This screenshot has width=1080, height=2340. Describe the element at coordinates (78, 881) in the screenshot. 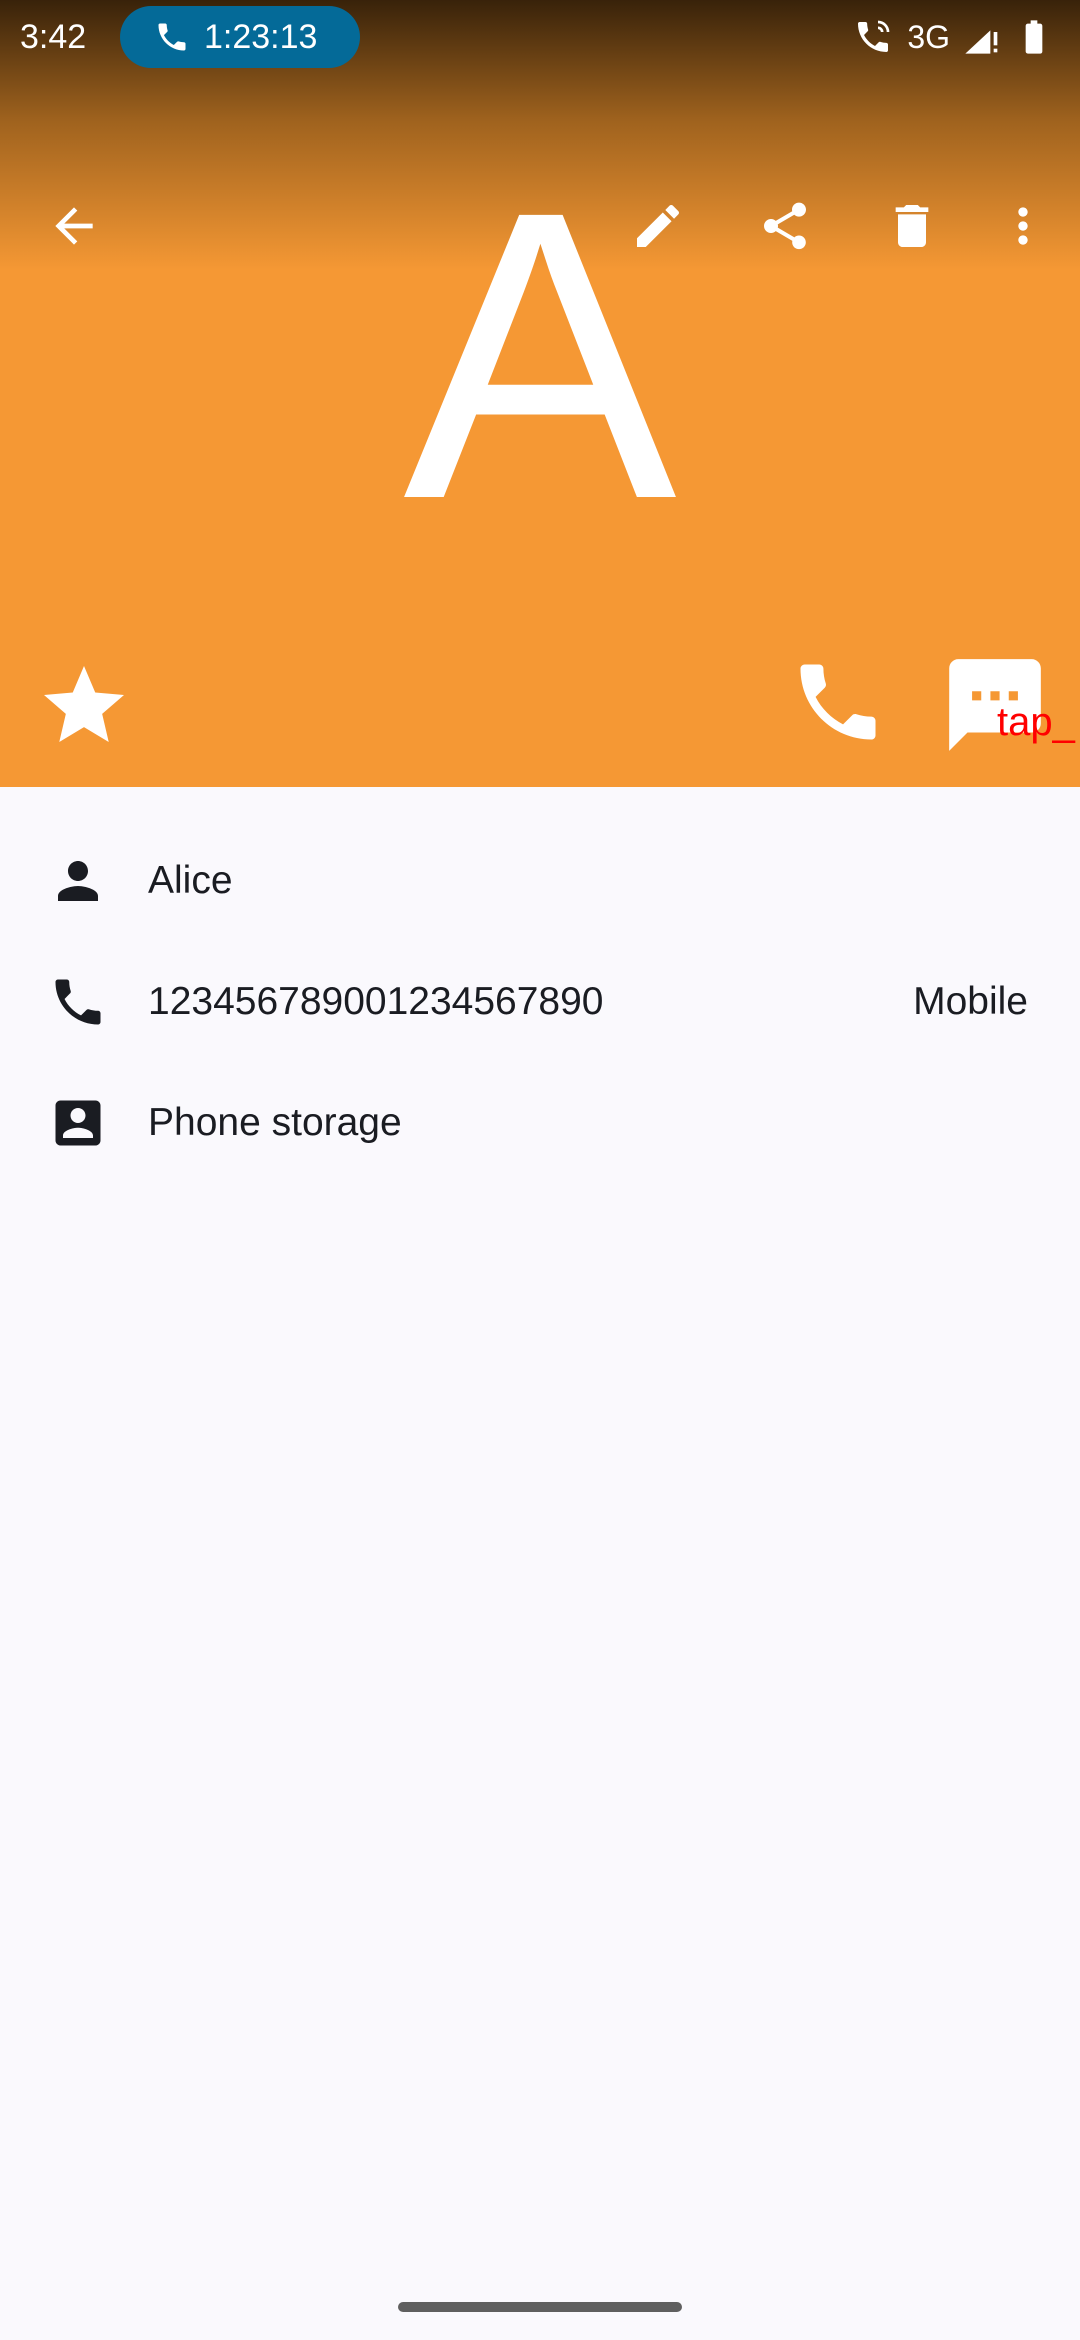

I see `person-icon` at that location.